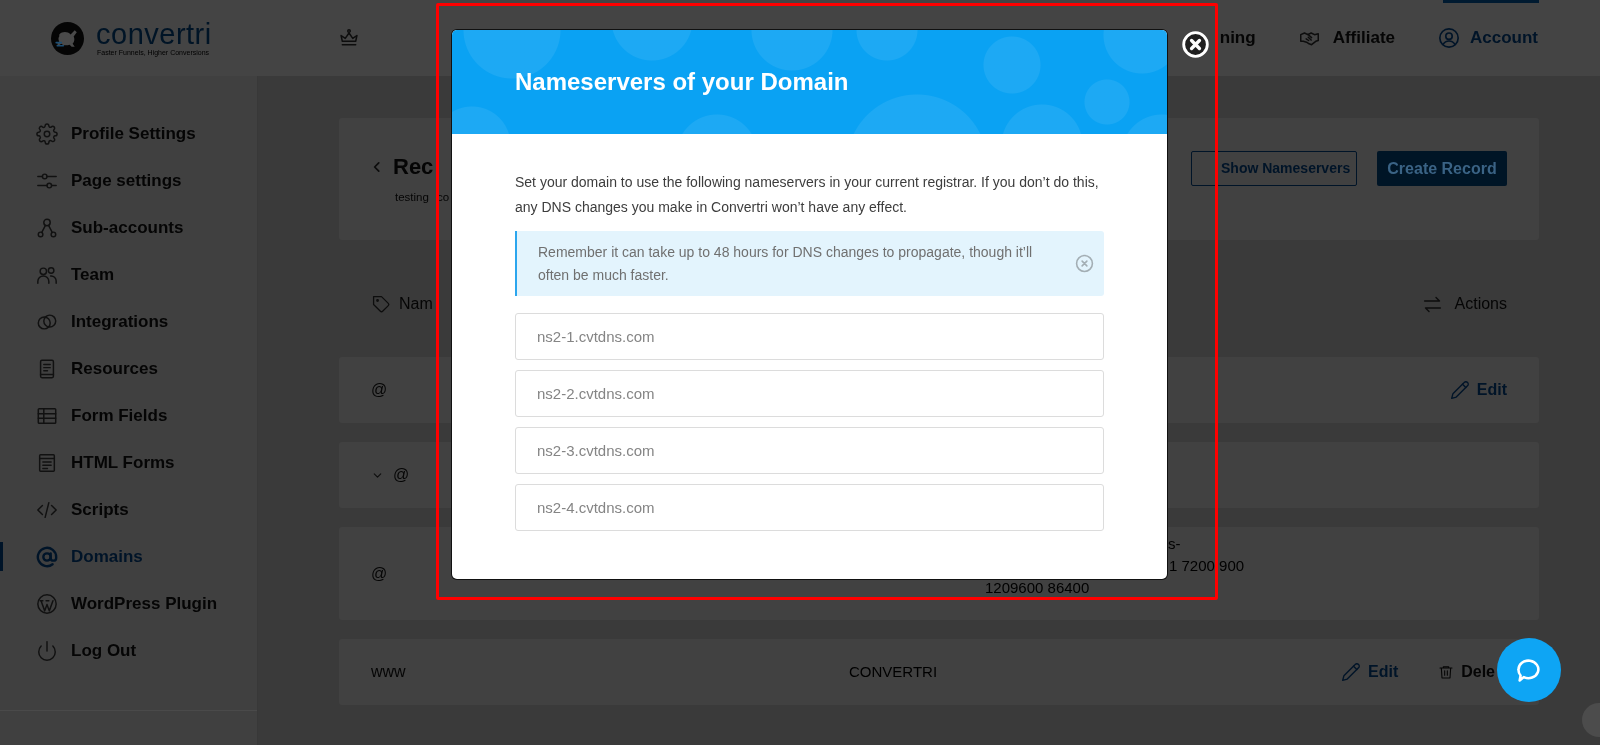 The height and width of the screenshot is (745, 1600). I want to click on nameserver-field: ns2-3.cvtdns.com, so click(809, 450).